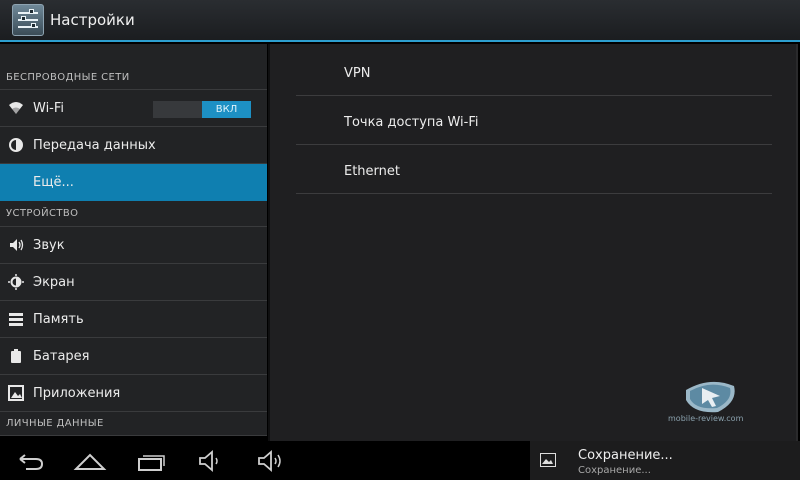 Image resolution: width=800 pixels, height=480 pixels. I want to click on volume-up-icon, so click(273, 461).